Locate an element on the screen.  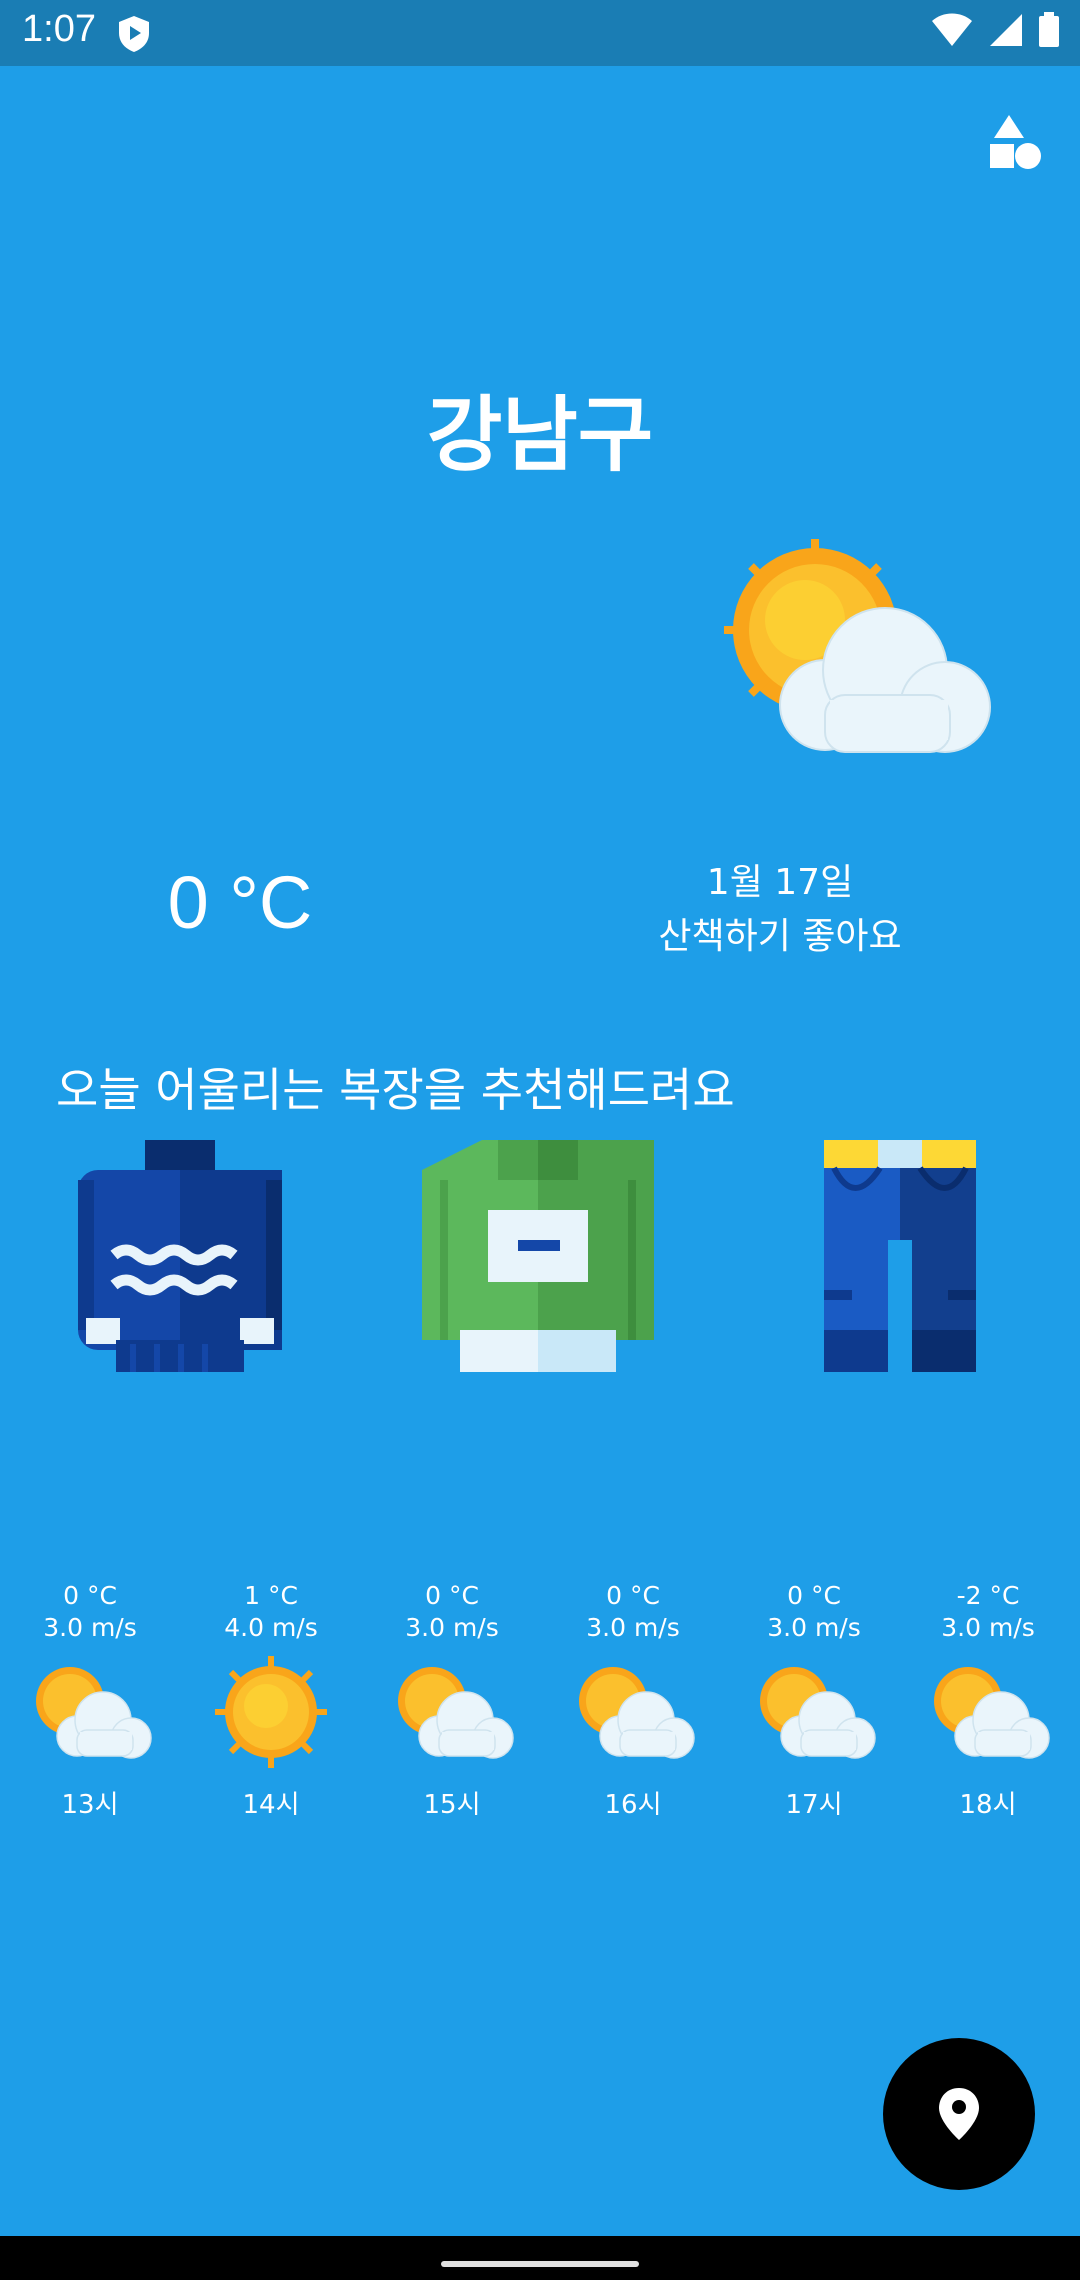
hourly-item: 0 °C 3.0 m/s 17시 is located at coordinates (814, 1700).